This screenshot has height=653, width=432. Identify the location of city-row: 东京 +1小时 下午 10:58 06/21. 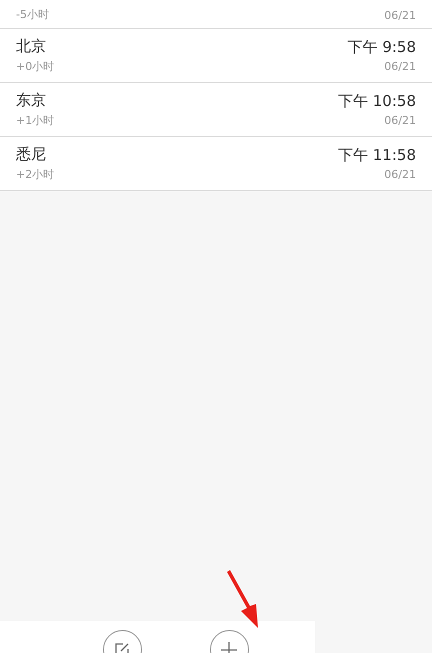
(216, 110).